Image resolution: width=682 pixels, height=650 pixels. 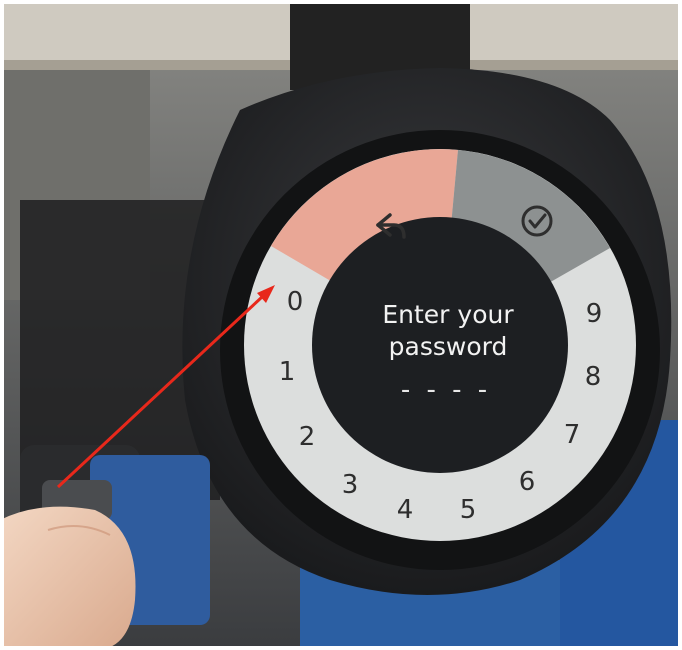 I want to click on digit-7: 7, so click(x=572, y=435).